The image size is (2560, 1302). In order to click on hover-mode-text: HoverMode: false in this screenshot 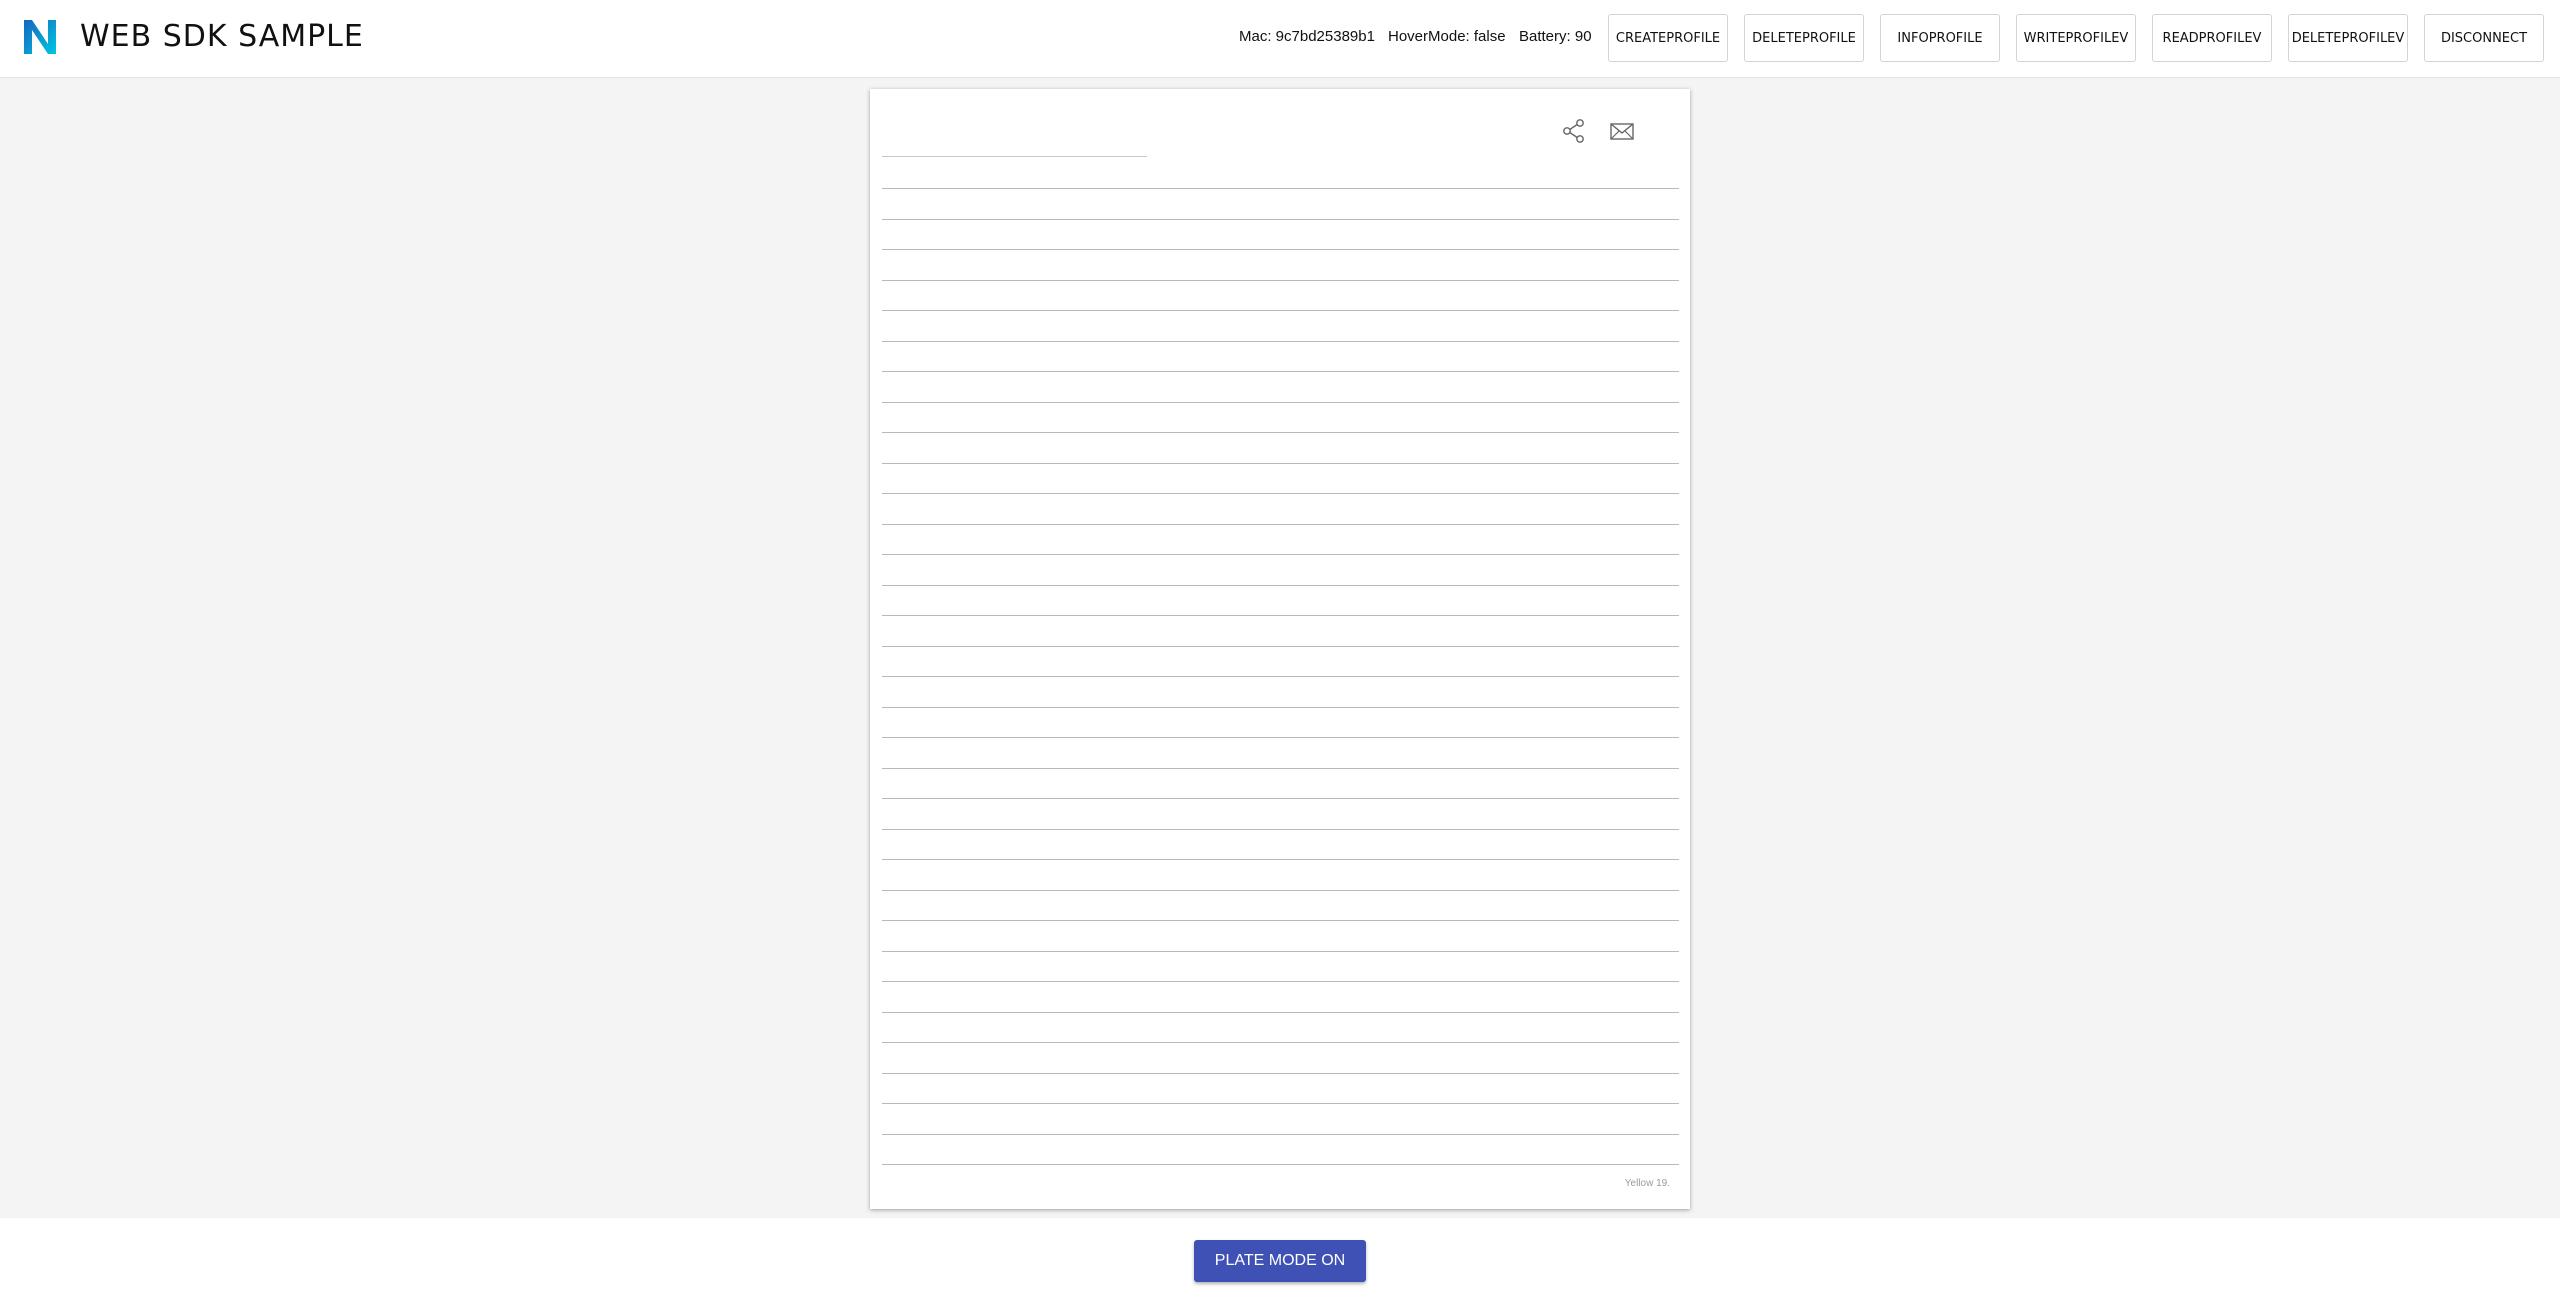, I will do `click(1447, 36)`.